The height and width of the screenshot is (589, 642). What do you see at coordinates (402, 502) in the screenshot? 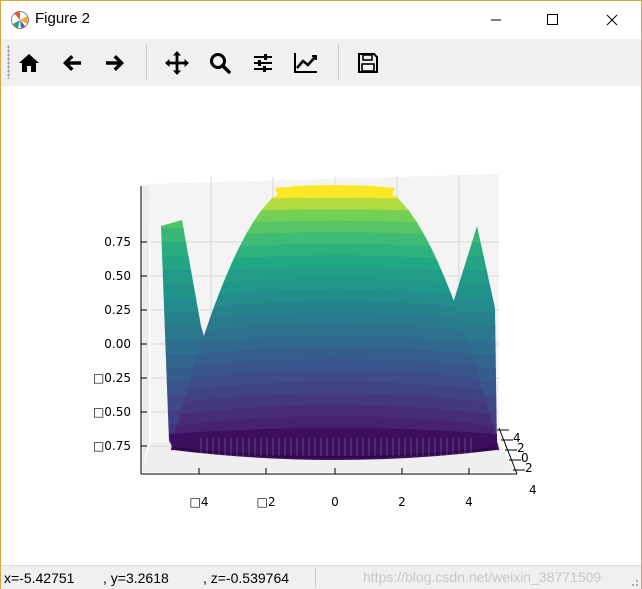
I see `x-tick-label: 2` at bounding box center [402, 502].